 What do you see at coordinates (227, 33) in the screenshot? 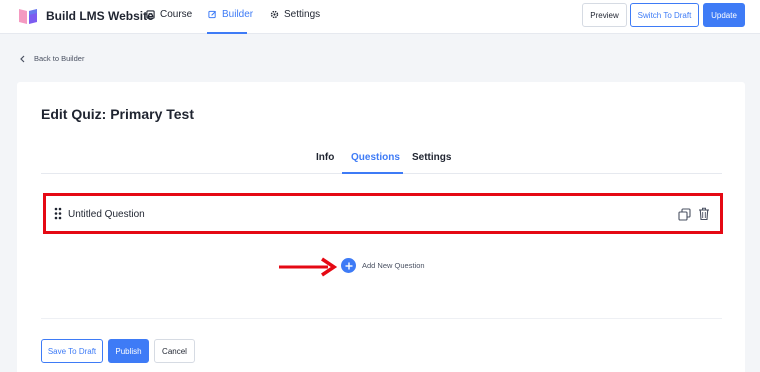
I see `nav-active-indicator` at bounding box center [227, 33].